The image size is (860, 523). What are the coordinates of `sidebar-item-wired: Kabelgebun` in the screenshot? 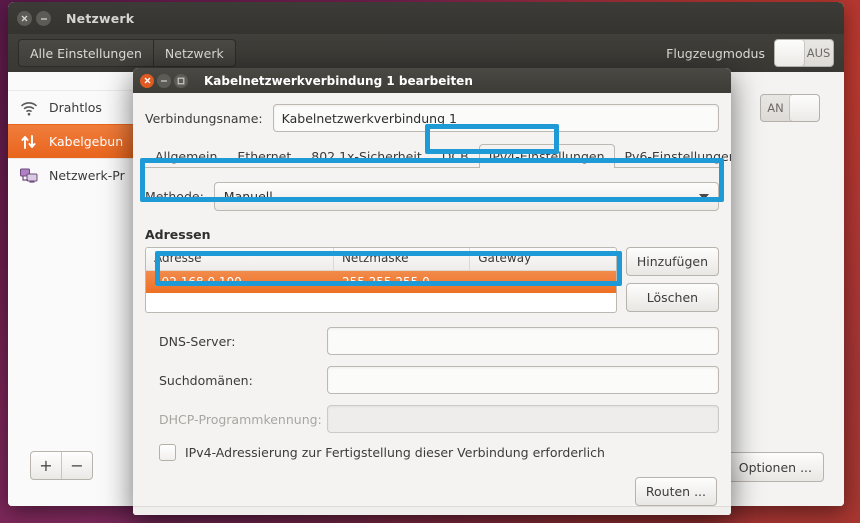 It's located at (78, 141).